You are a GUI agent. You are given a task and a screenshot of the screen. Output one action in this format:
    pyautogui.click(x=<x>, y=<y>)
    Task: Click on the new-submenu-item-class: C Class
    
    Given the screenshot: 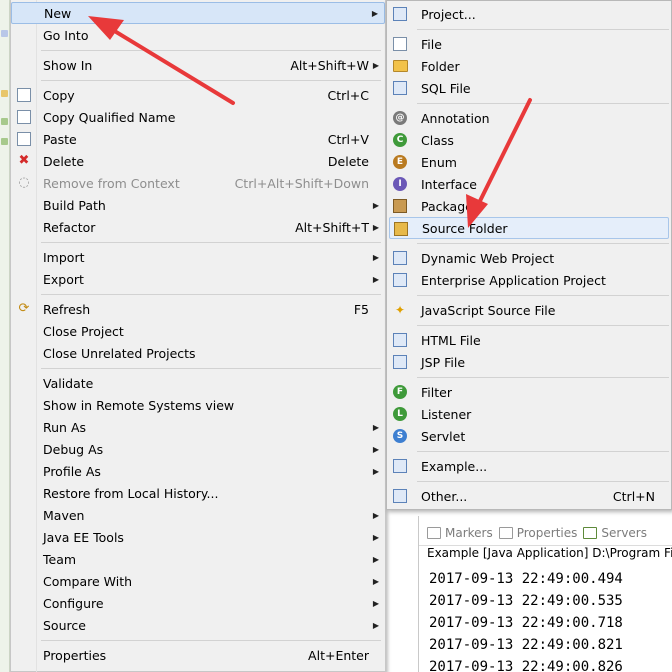 What is the action you would take?
    pyautogui.click(x=529, y=140)
    